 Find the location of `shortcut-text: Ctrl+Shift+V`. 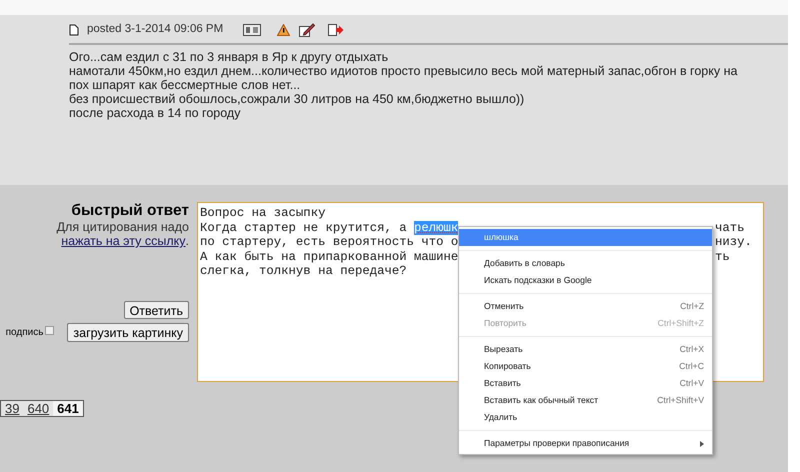

shortcut-text: Ctrl+Shift+V is located at coordinates (680, 400).